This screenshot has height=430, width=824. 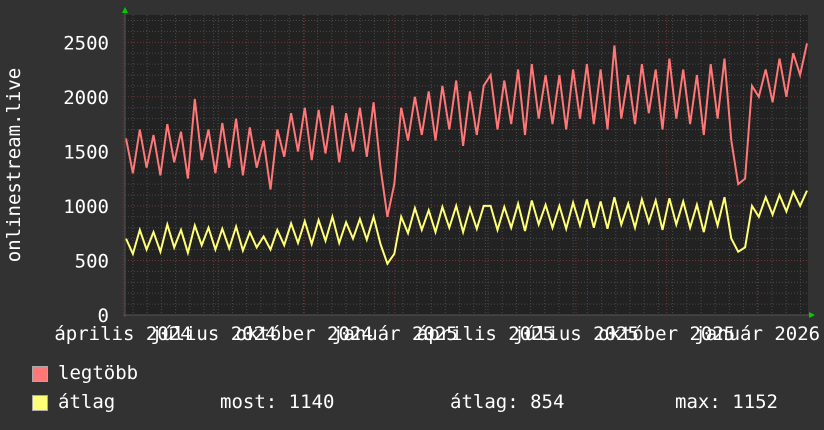 I want to click on legend-label-atlag: átlag, so click(x=87, y=402).